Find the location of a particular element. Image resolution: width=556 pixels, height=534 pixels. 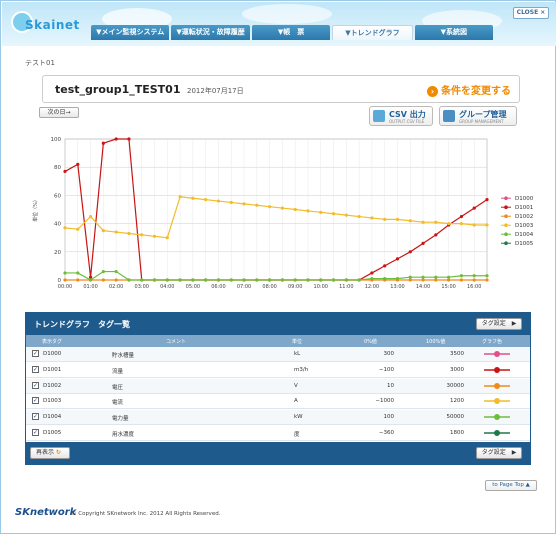

page-top-link: to Page Top ▲ is located at coordinates (511, 485).